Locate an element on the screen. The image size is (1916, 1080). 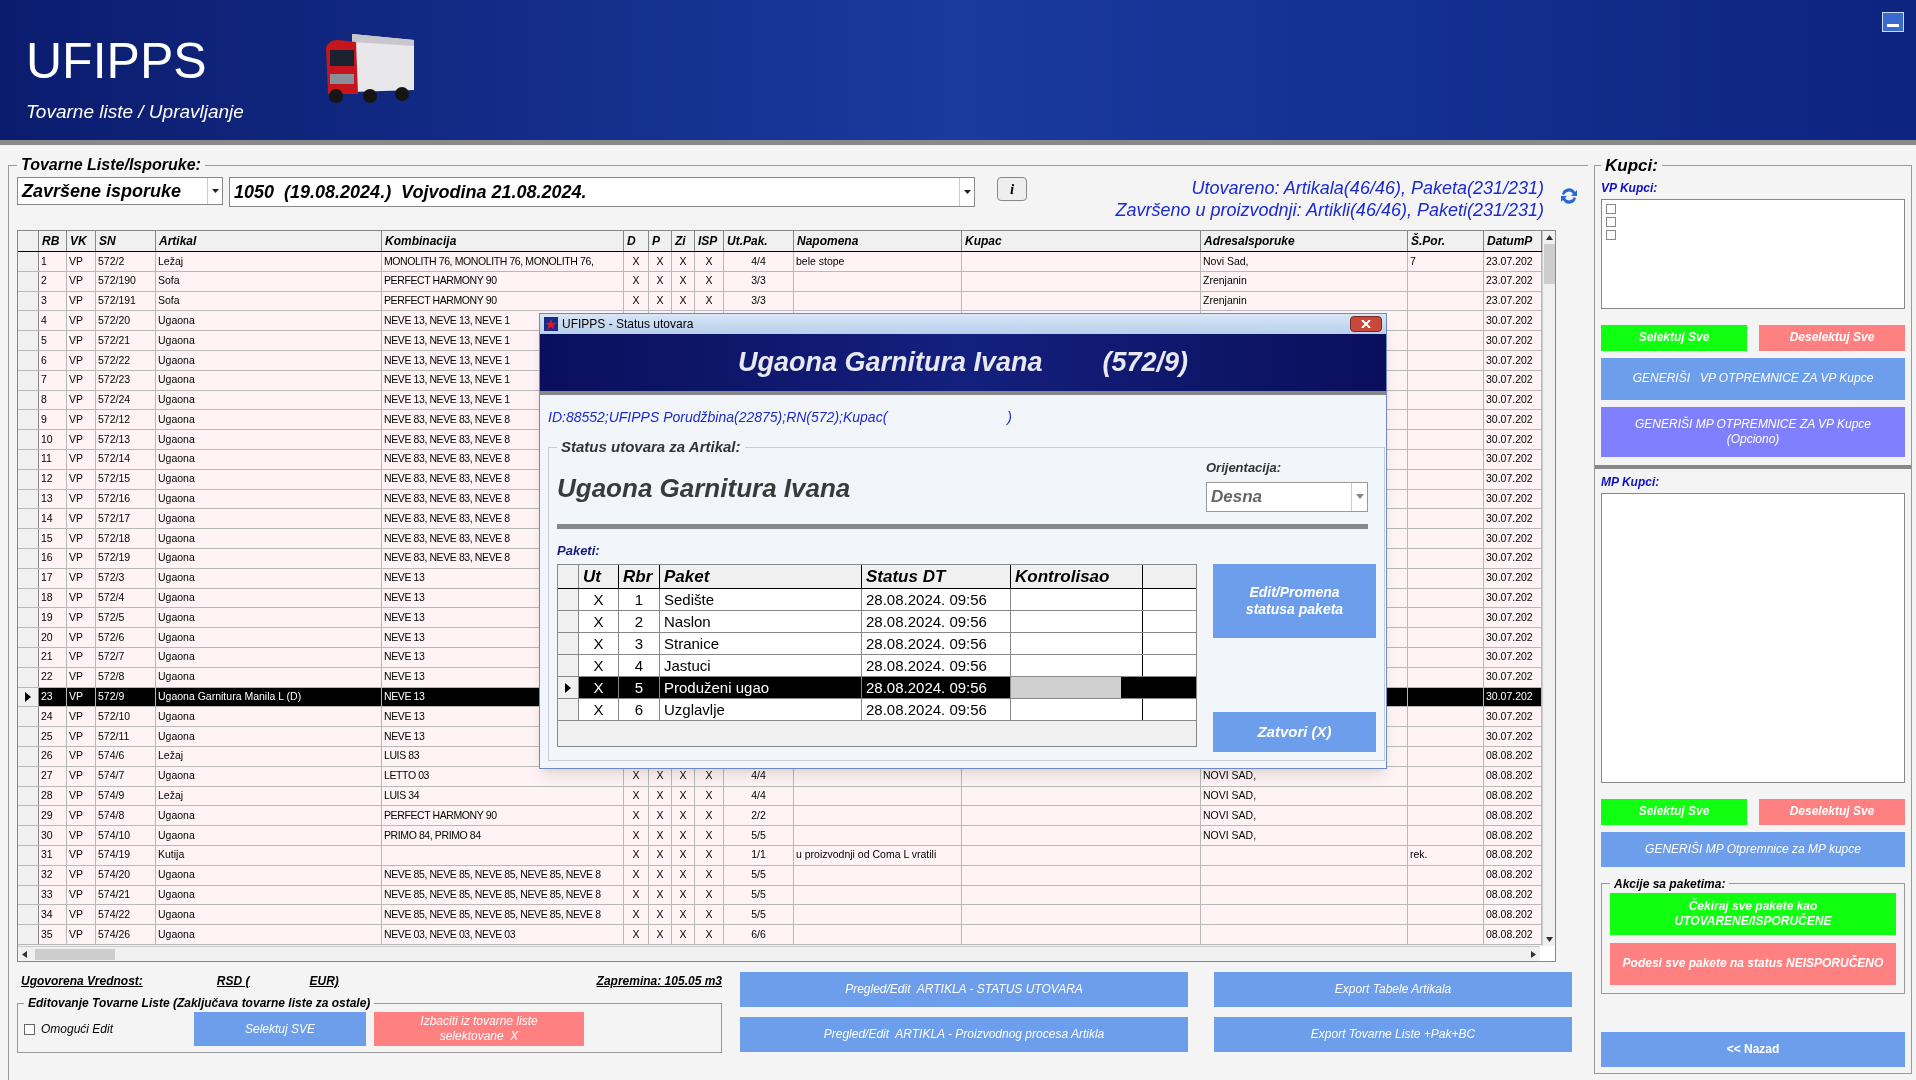
table-cell: 10 is located at coordinates (53, 439).